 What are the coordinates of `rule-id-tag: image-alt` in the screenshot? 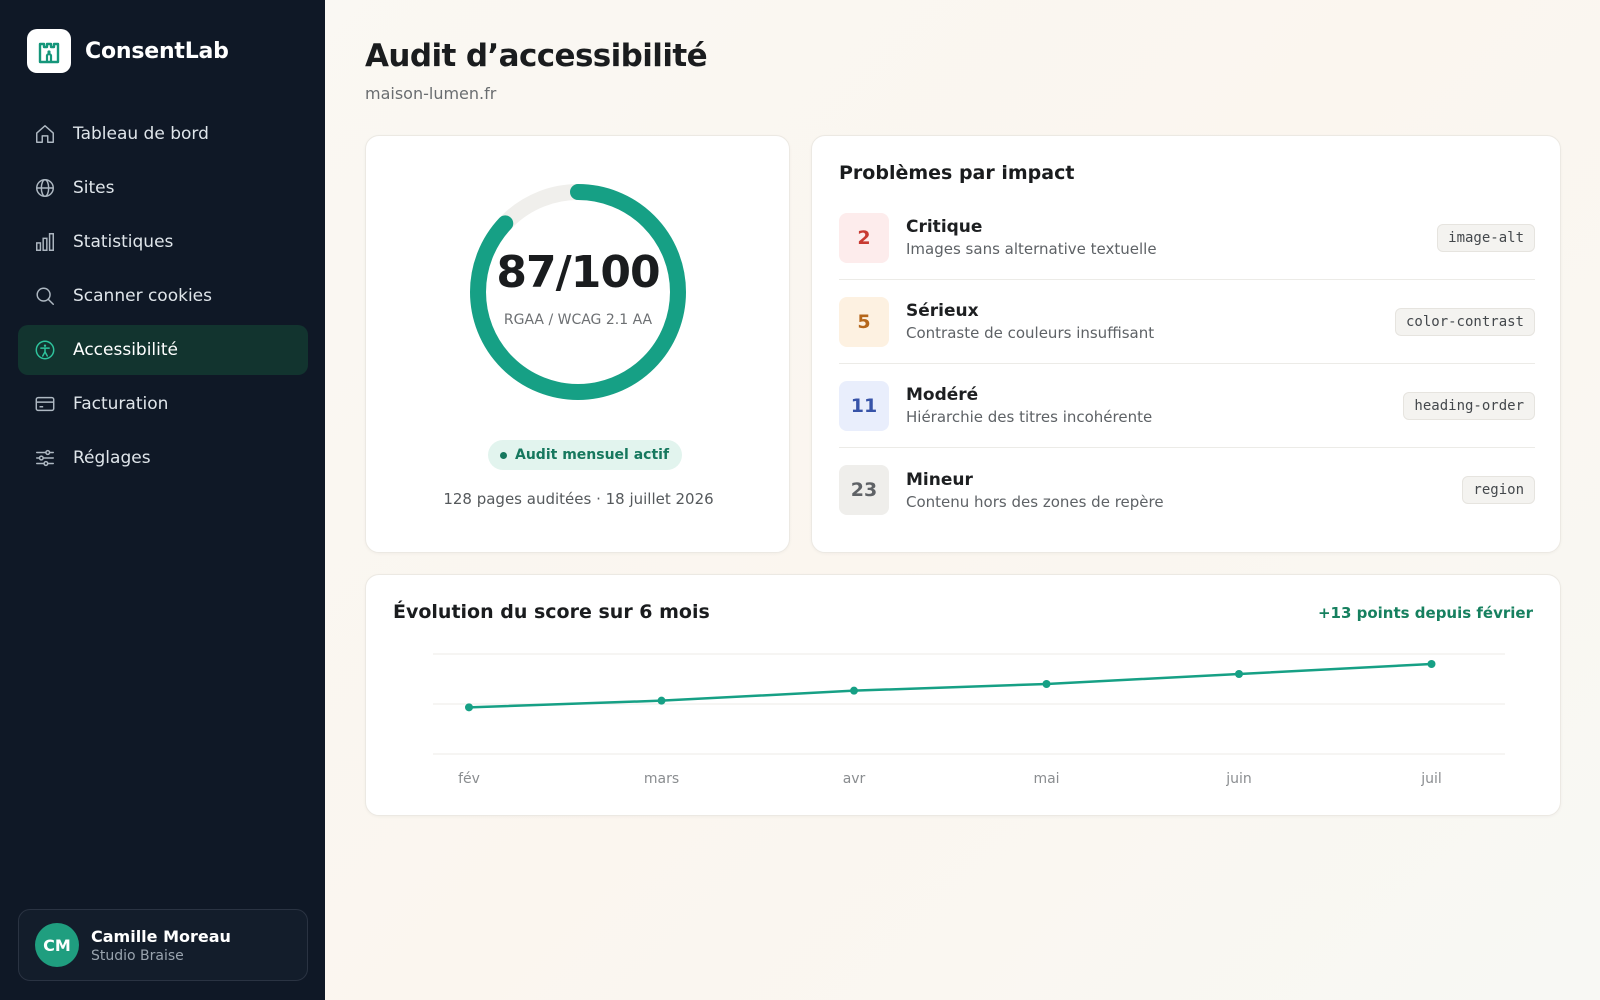 It's located at (1486, 237).